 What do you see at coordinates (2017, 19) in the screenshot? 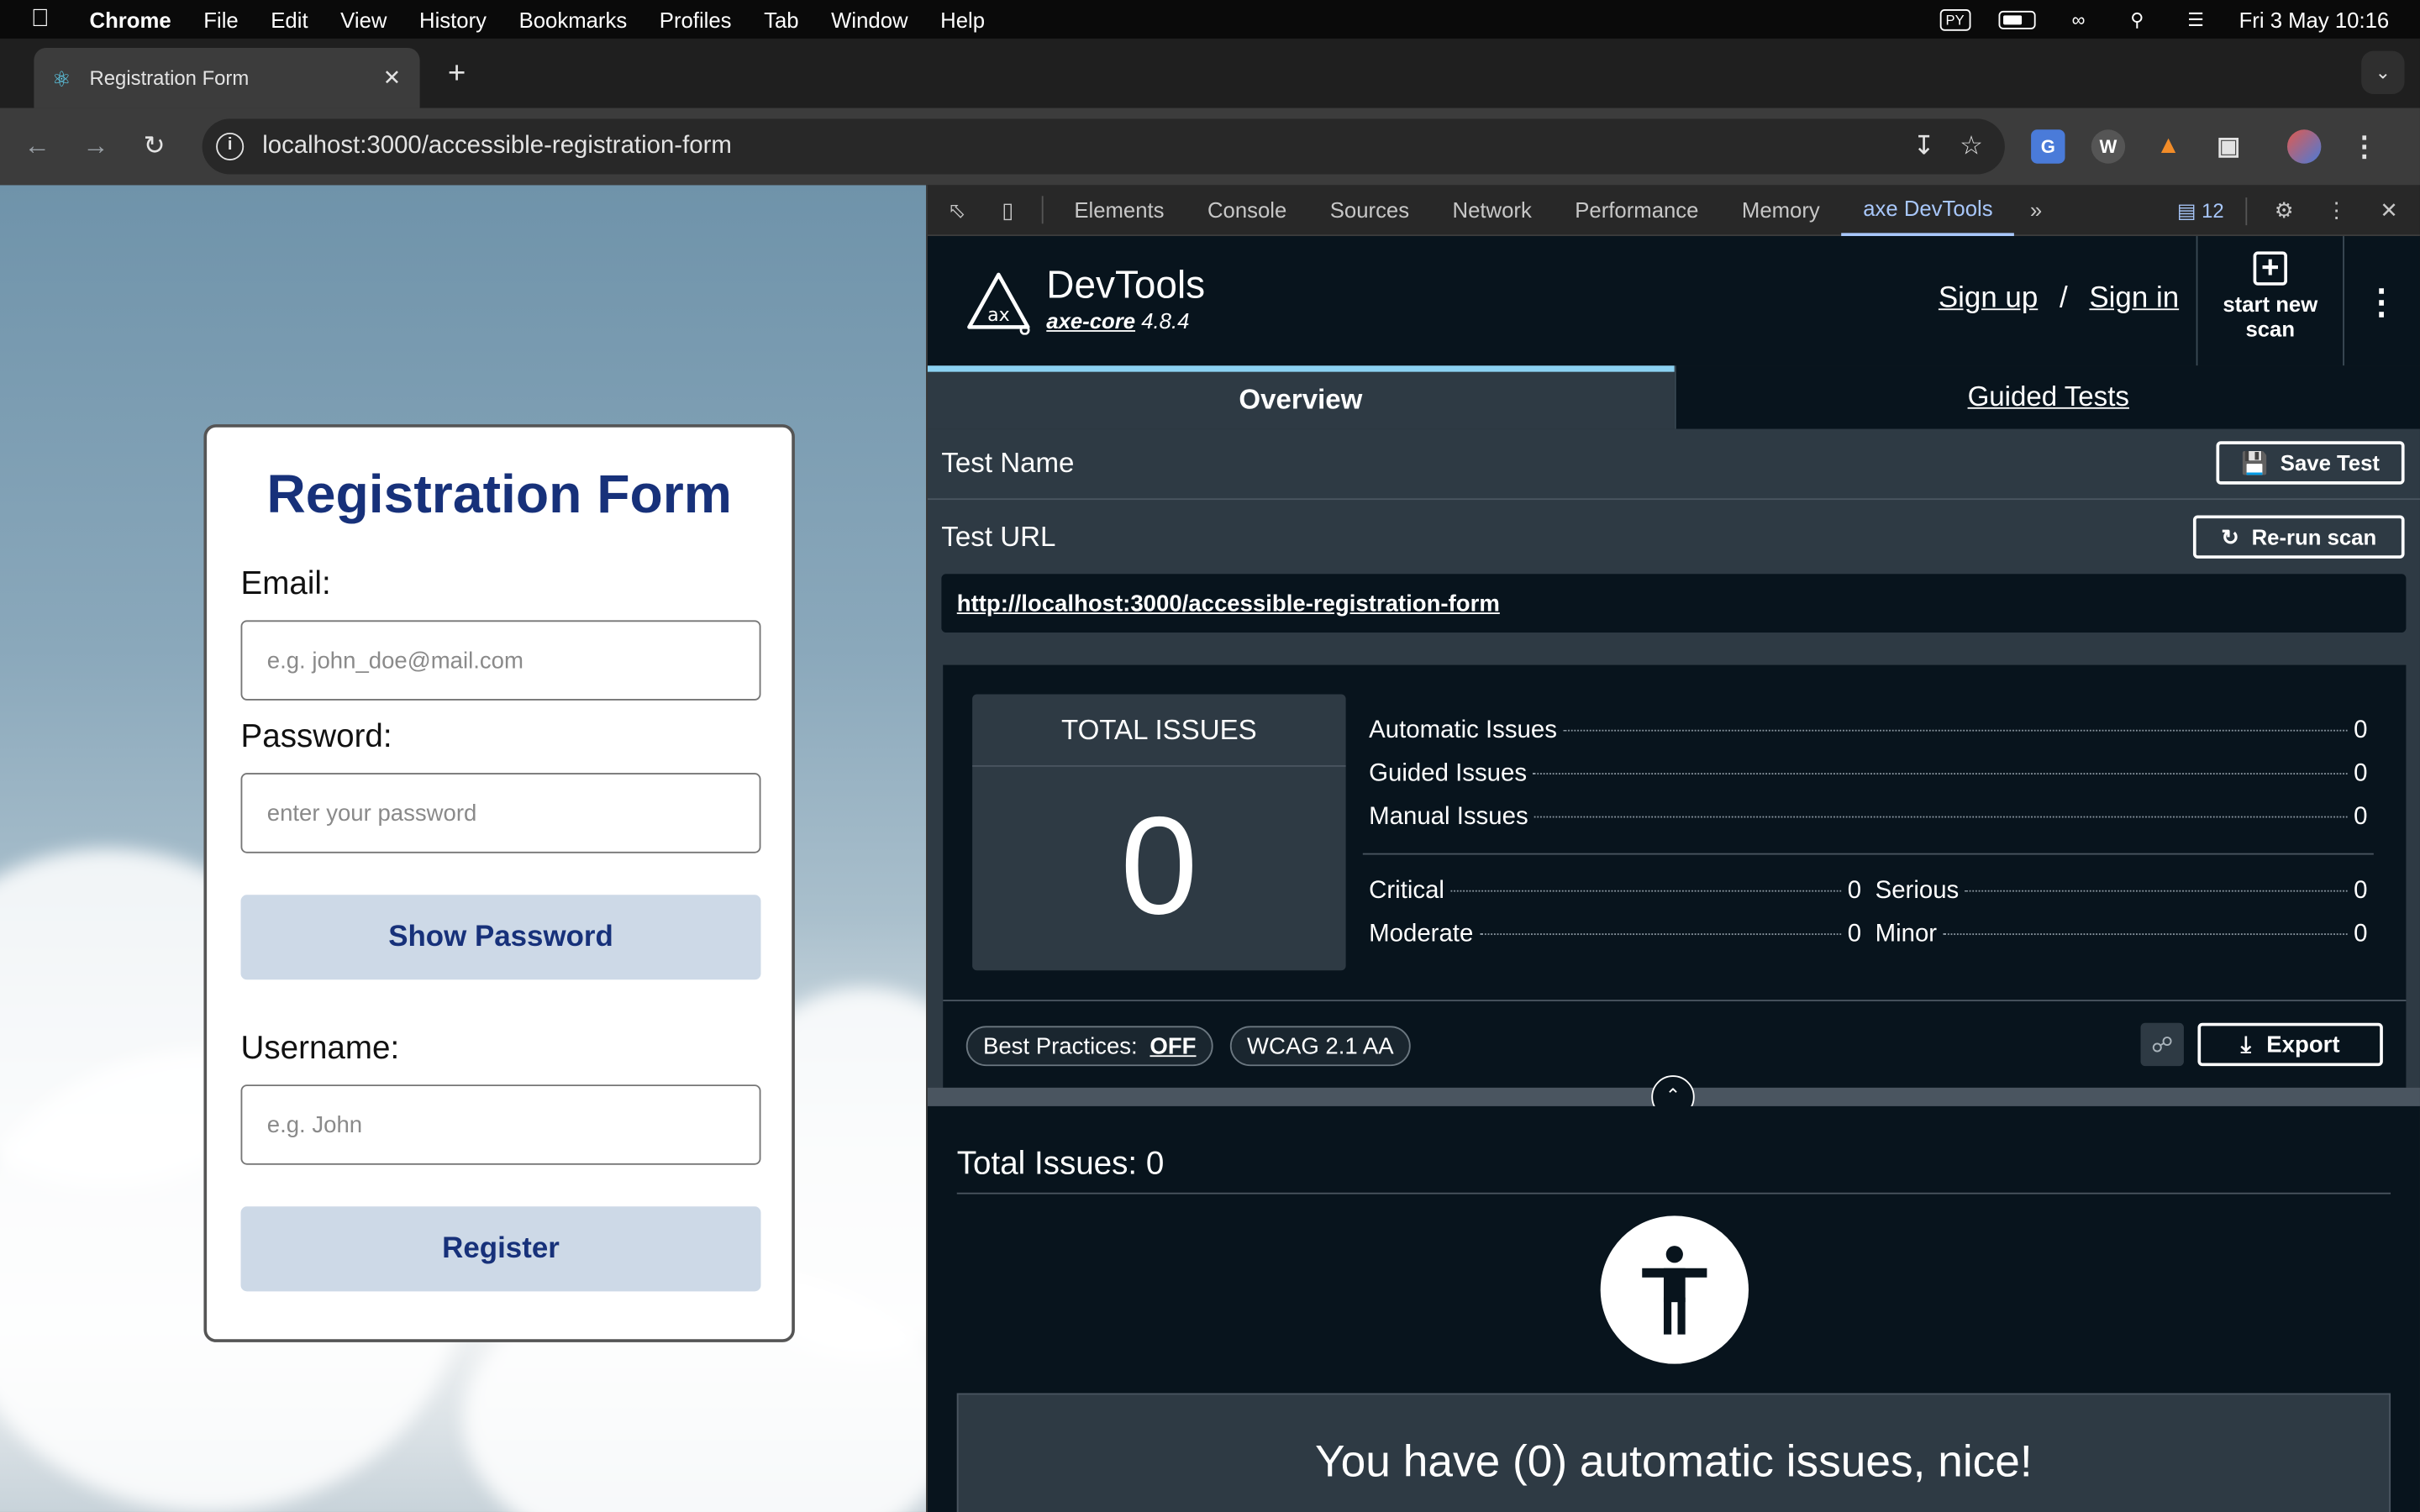
I see `battery-icon` at bounding box center [2017, 19].